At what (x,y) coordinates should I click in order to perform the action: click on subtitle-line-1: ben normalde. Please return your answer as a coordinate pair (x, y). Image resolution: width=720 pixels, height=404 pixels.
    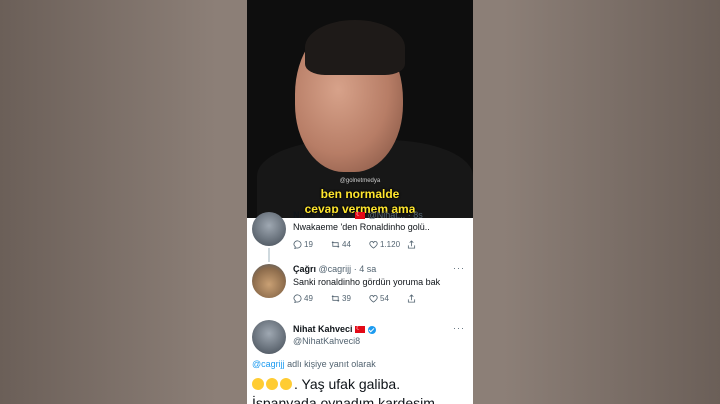
    Looking at the image, I should click on (360, 194).